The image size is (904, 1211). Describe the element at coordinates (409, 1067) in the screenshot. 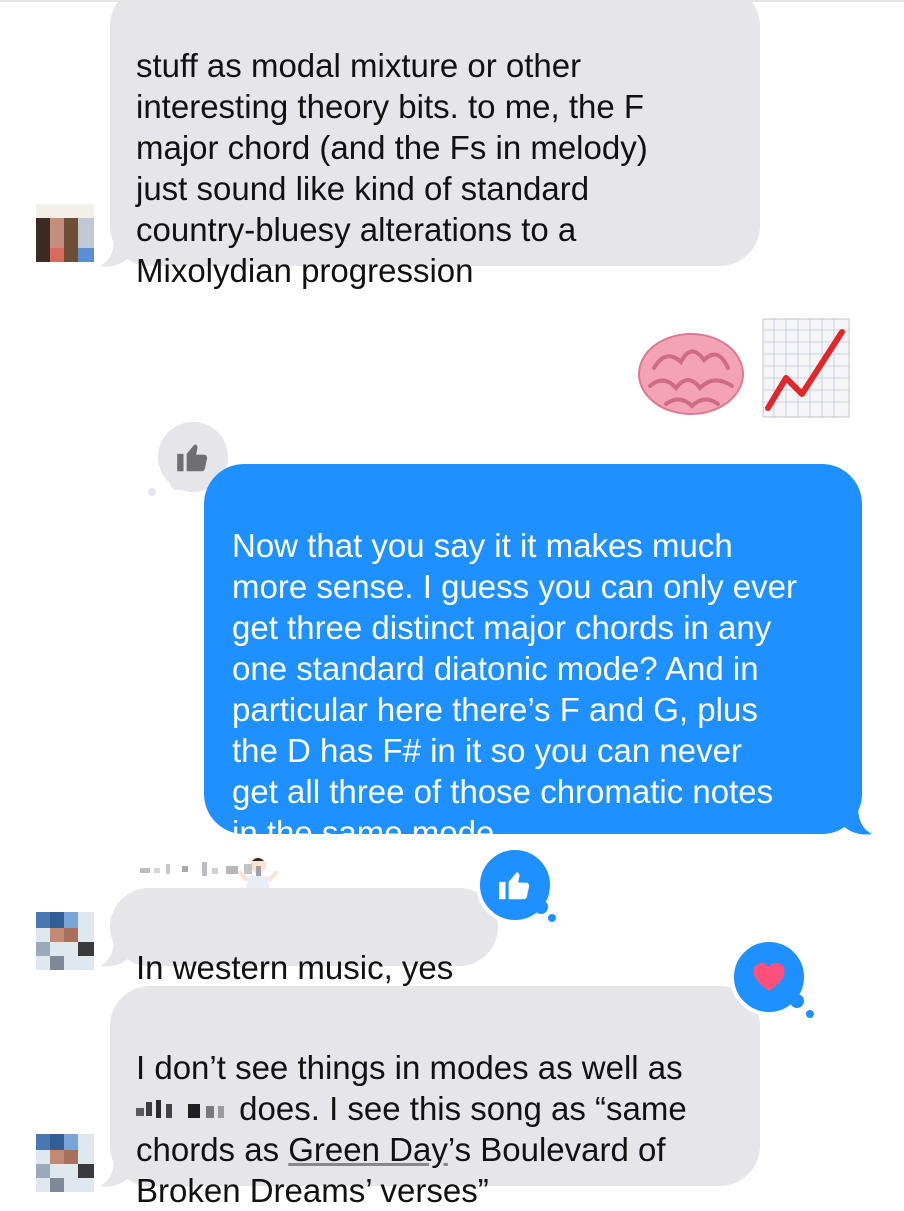

I see `message-text-before: I don’t see things in modes as well as` at that location.